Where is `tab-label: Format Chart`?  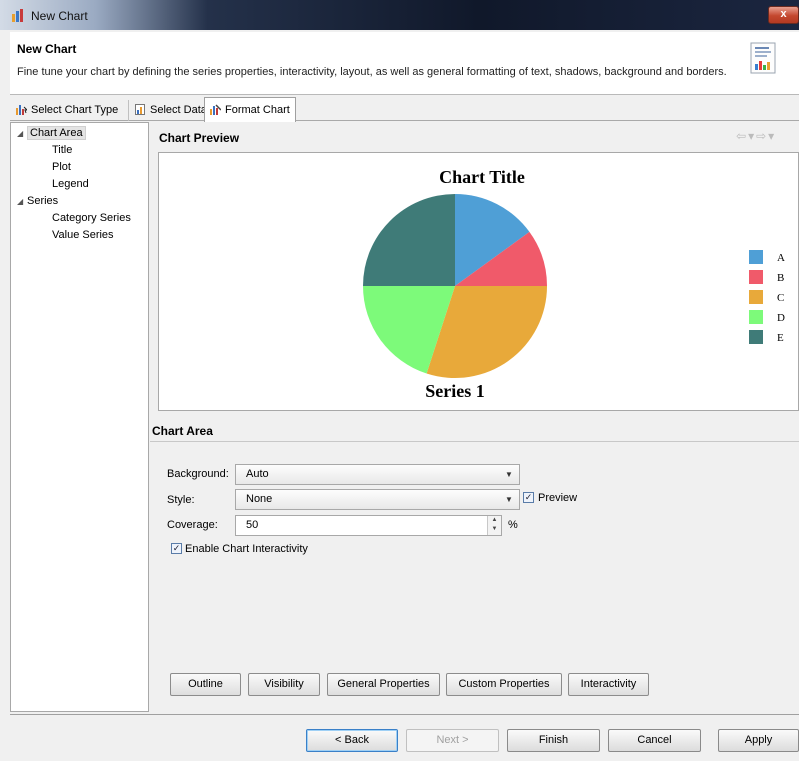 tab-label: Format Chart is located at coordinates (257, 110).